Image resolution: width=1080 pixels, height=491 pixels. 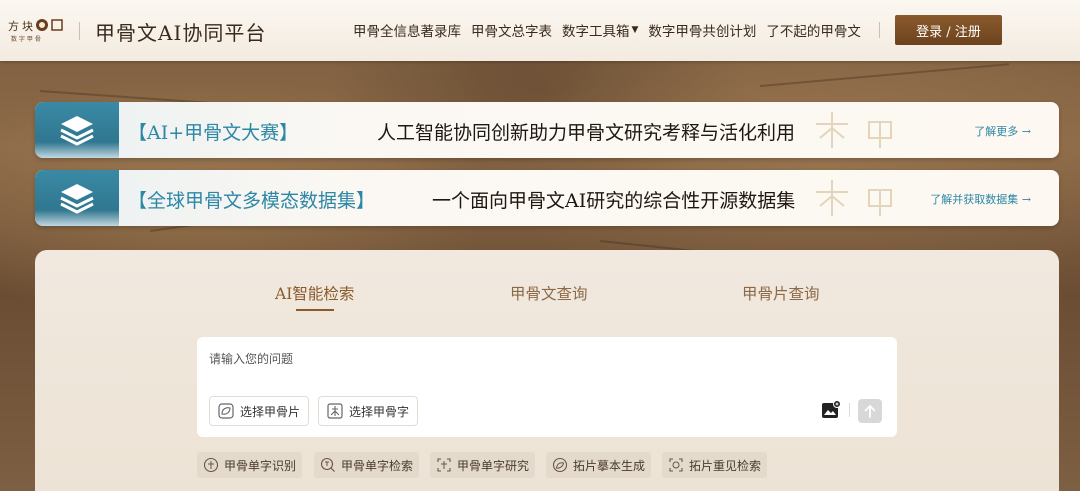 What do you see at coordinates (599, 465) in the screenshot?
I see `tool-rubbing-generation: 拓片摹本生成` at bounding box center [599, 465].